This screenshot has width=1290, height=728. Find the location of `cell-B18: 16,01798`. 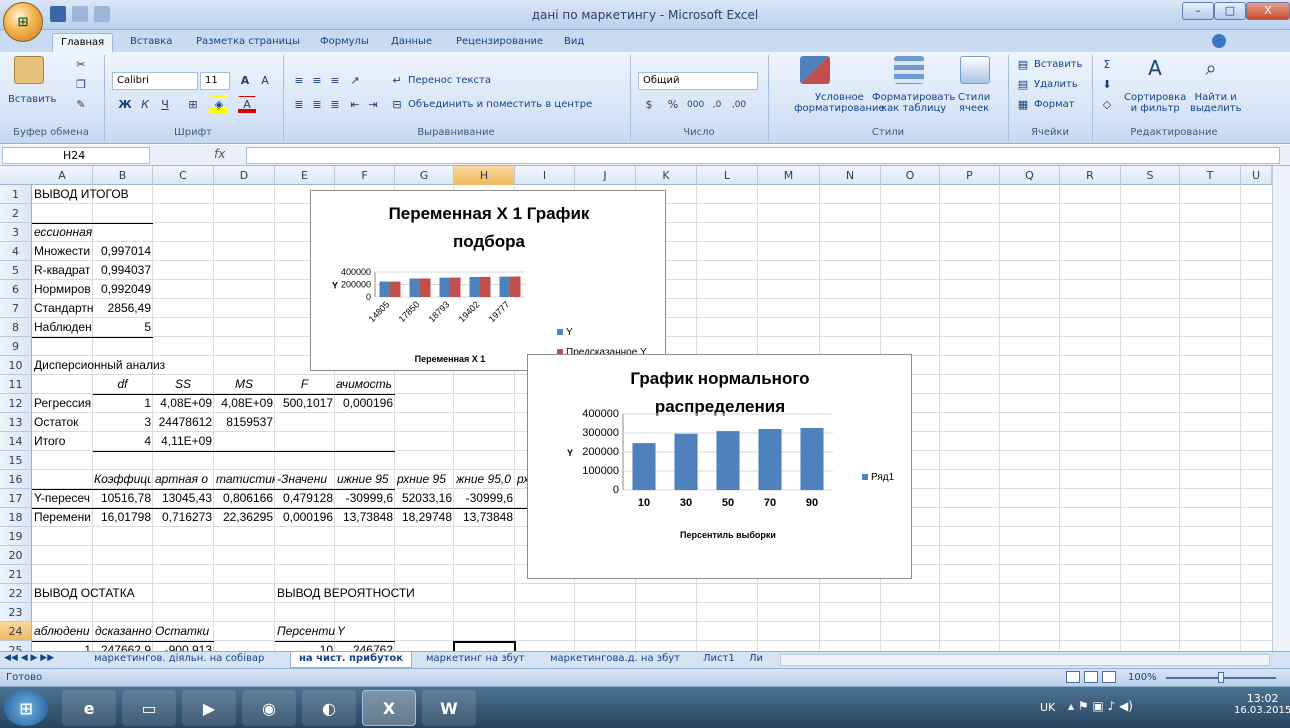

cell-B18: 16,01798 is located at coordinates (122, 517).